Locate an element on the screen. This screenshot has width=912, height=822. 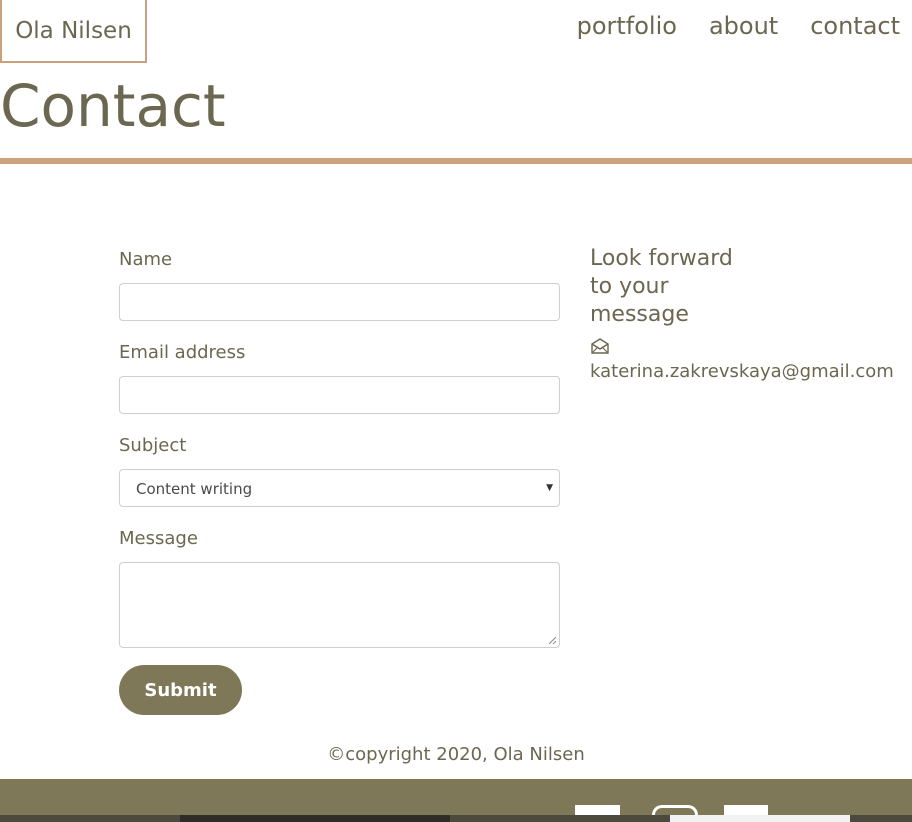
title-divider is located at coordinates (456, 161).